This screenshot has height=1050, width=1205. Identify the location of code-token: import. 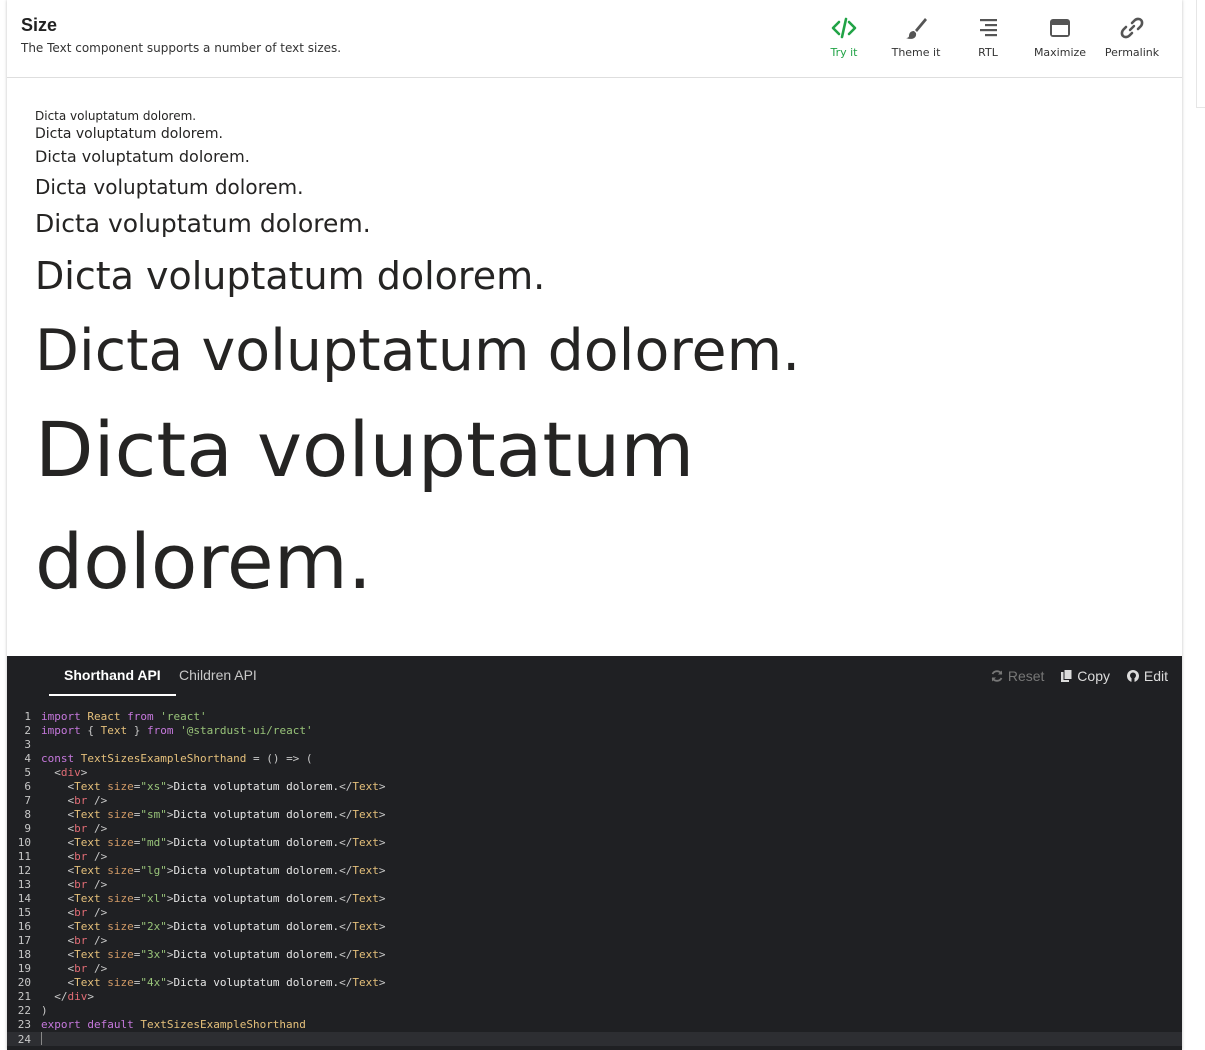
(61, 730).